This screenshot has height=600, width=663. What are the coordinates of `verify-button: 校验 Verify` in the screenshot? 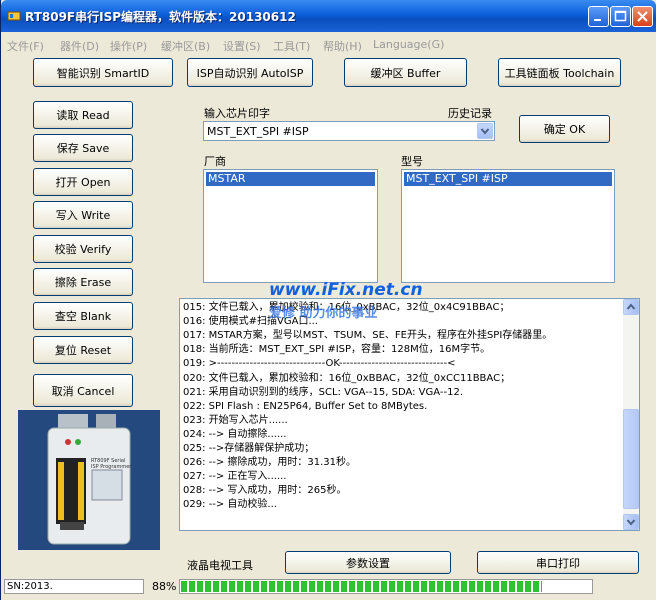 It's located at (83, 249).